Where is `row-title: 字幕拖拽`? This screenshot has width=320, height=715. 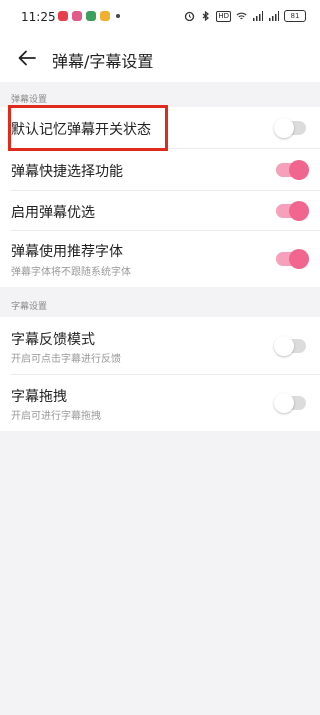 row-title: 字幕拖拽 is located at coordinates (39, 397).